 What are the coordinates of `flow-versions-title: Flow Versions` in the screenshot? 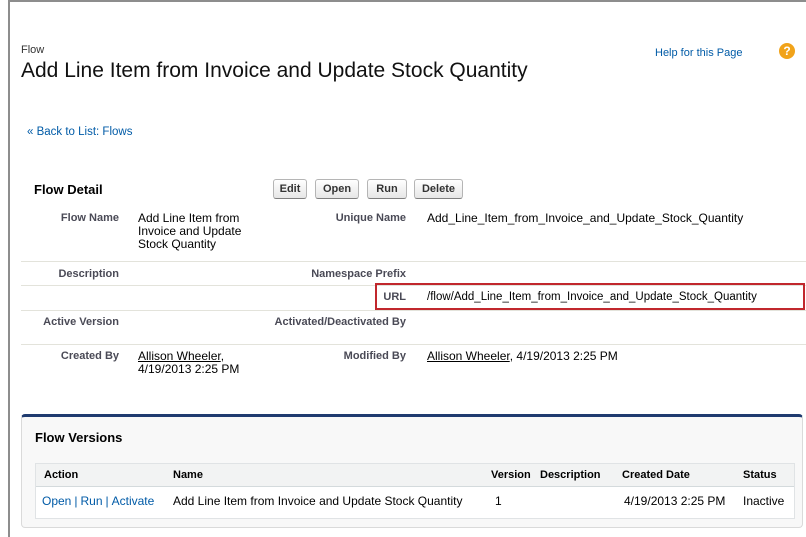 It's located at (79, 437).